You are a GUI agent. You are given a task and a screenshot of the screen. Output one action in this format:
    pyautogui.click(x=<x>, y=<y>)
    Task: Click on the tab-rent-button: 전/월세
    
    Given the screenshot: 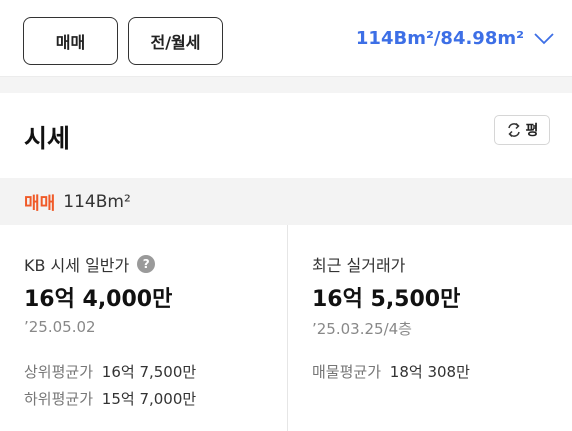 What is the action you would take?
    pyautogui.click(x=175, y=41)
    